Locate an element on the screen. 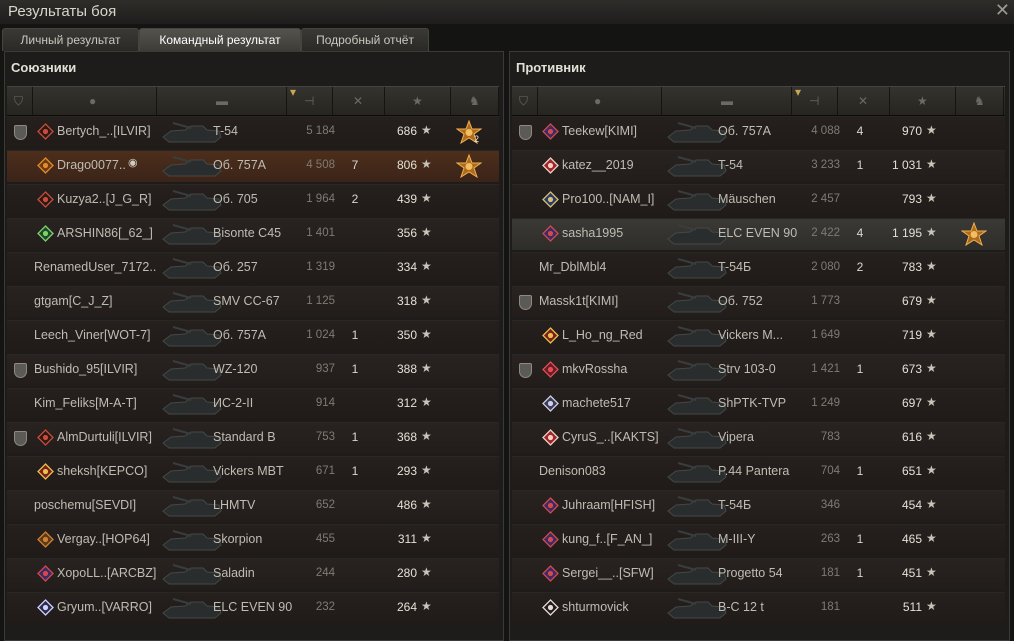 The width and height of the screenshot is (1014, 641). allies-player-row: Bertych_..[ILVIR] T-54 5 184 686 ★ 2 is located at coordinates (253, 132).